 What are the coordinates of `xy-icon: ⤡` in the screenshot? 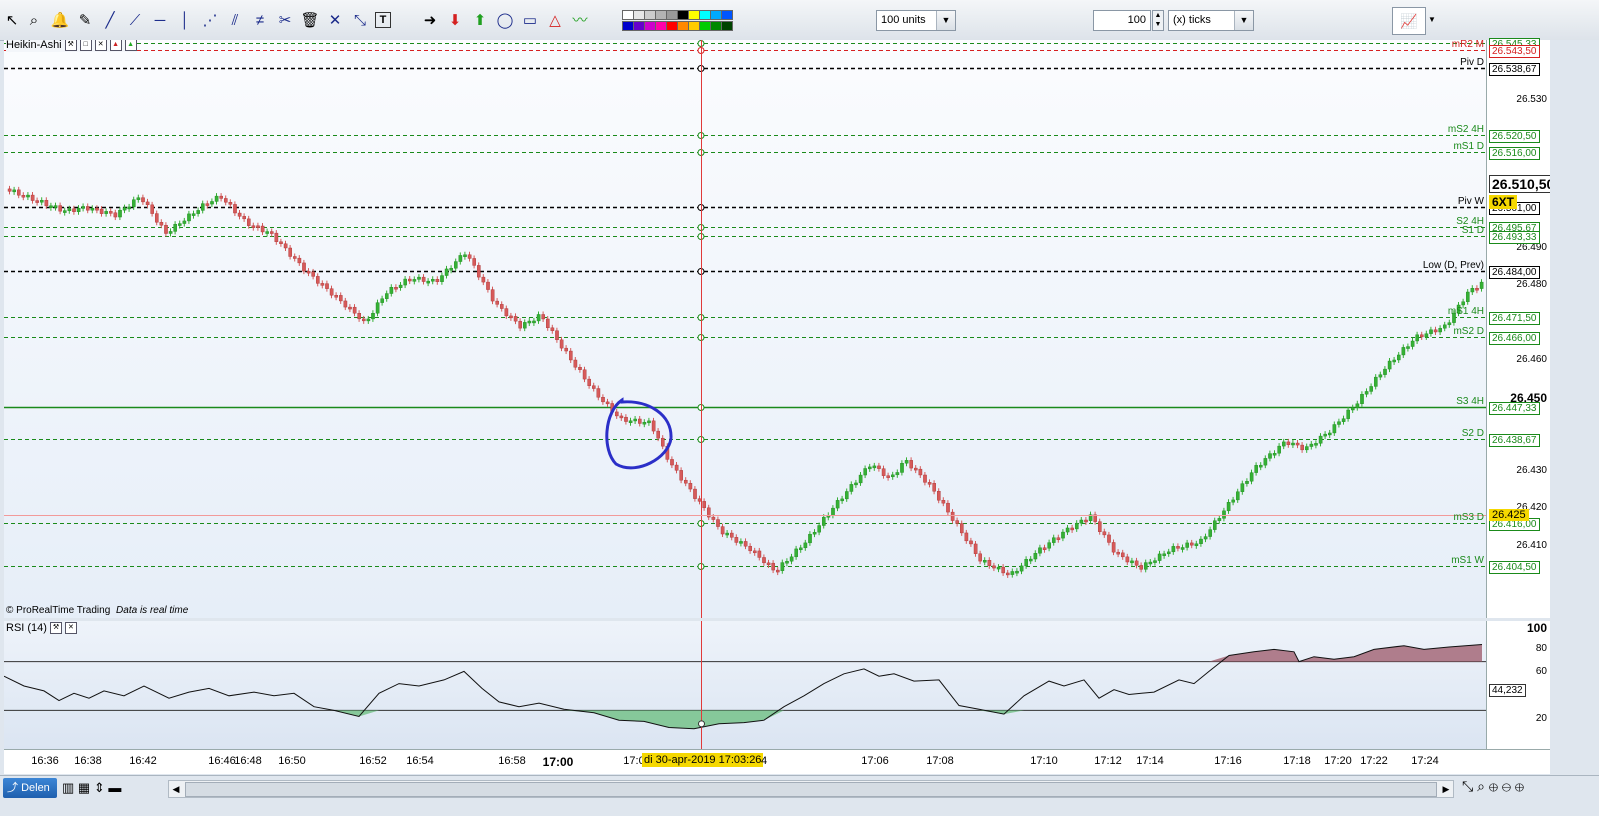 It's located at (360, 20).